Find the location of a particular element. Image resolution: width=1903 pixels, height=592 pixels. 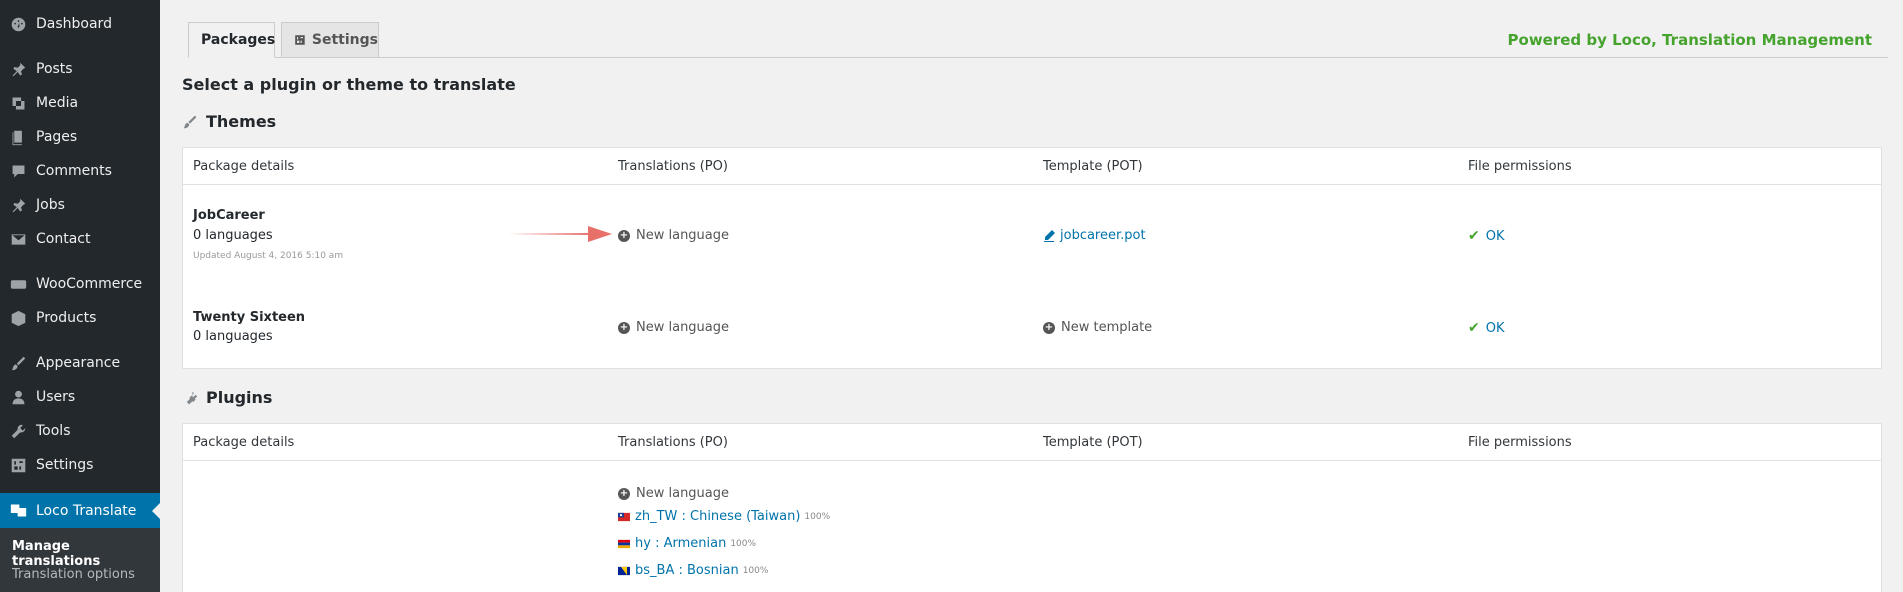

new-template-link: + New template is located at coordinates (1097, 327).